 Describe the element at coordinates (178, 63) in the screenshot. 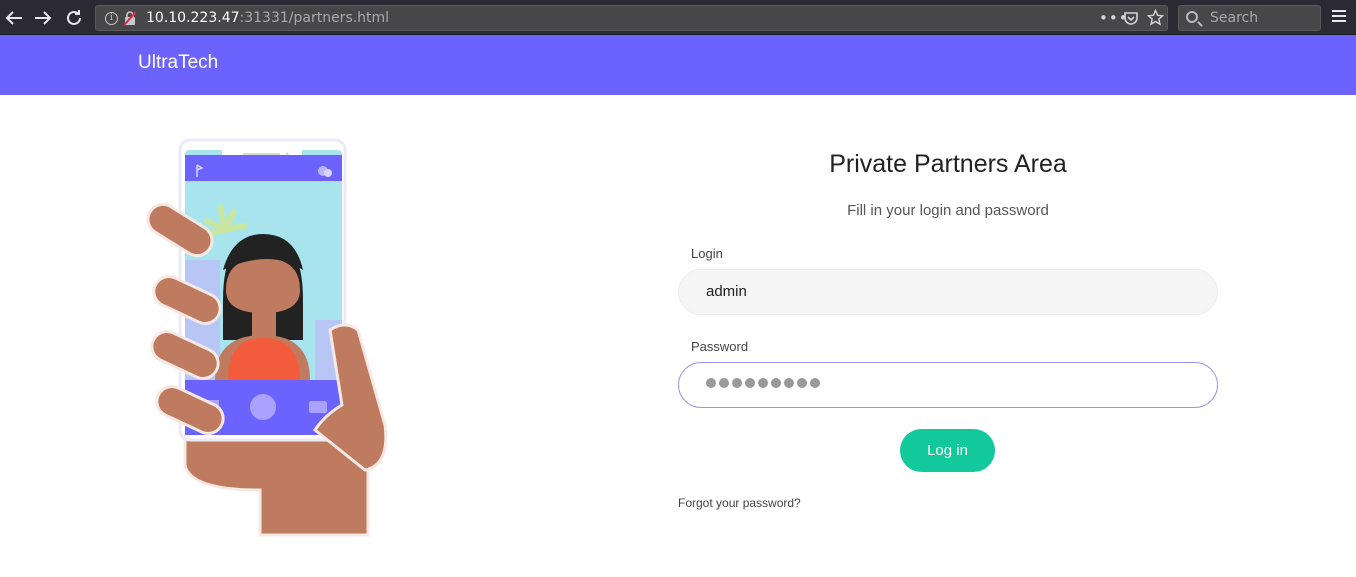

I see `brand-logo: UltraTech` at that location.